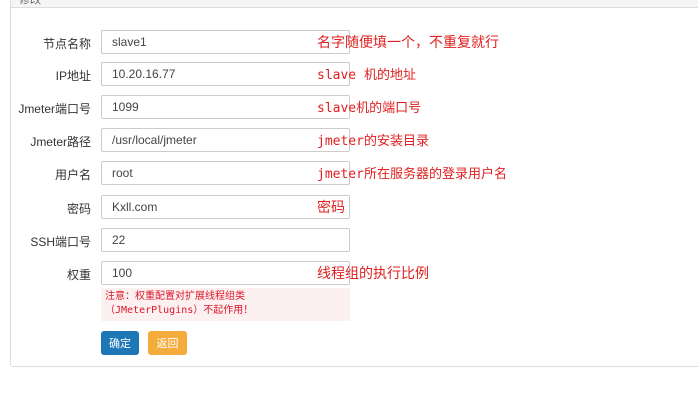 The height and width of the screenshot is (409, 698). I want to click on weight-input, so click(225, 273).